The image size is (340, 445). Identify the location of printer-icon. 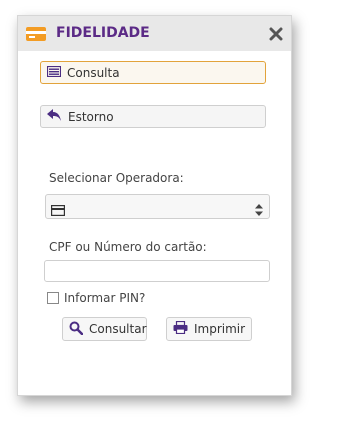
(180, 328).